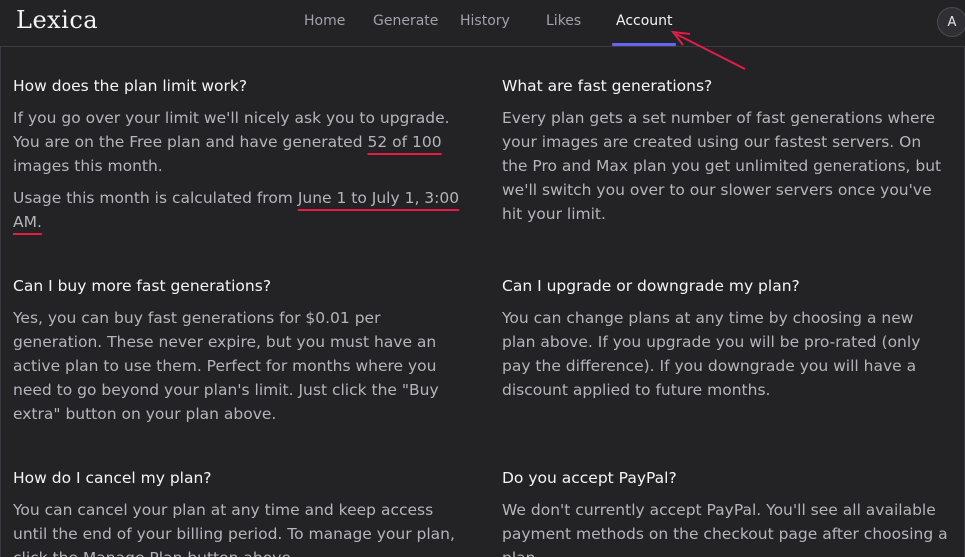 This screenshot has height=557, width=965. Describe the element at coordinates (644, 44) in the screenshot. I see `active-tab-indicator` at that location.